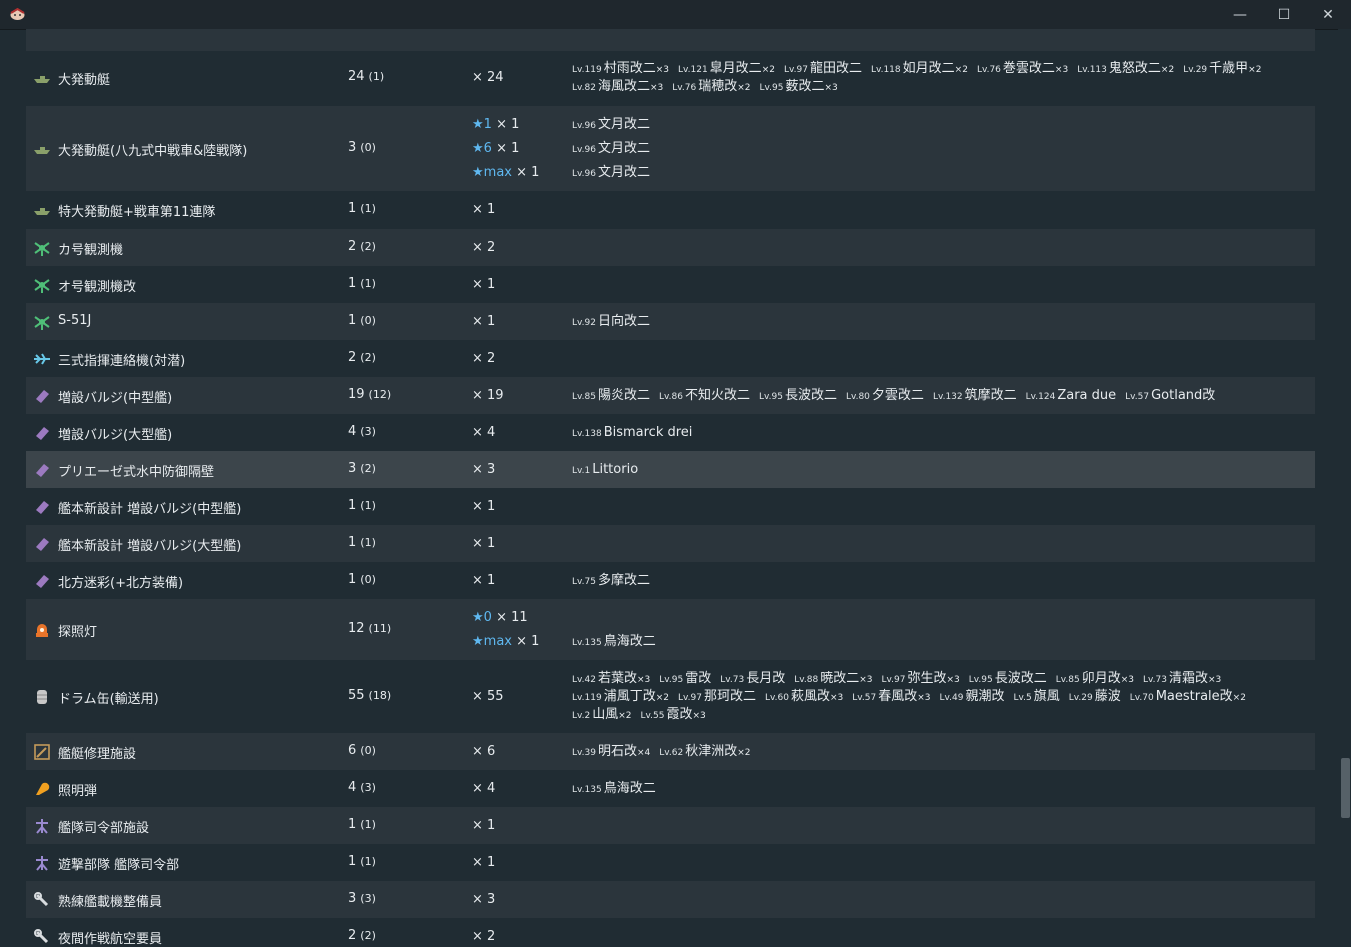  Describe the element at coordinates (670, 469) in the screenshot. I see `table-row: プリエーゼ式水中防御隔壁 3 (2) × 3 Lv.1 Littorio` at that location.